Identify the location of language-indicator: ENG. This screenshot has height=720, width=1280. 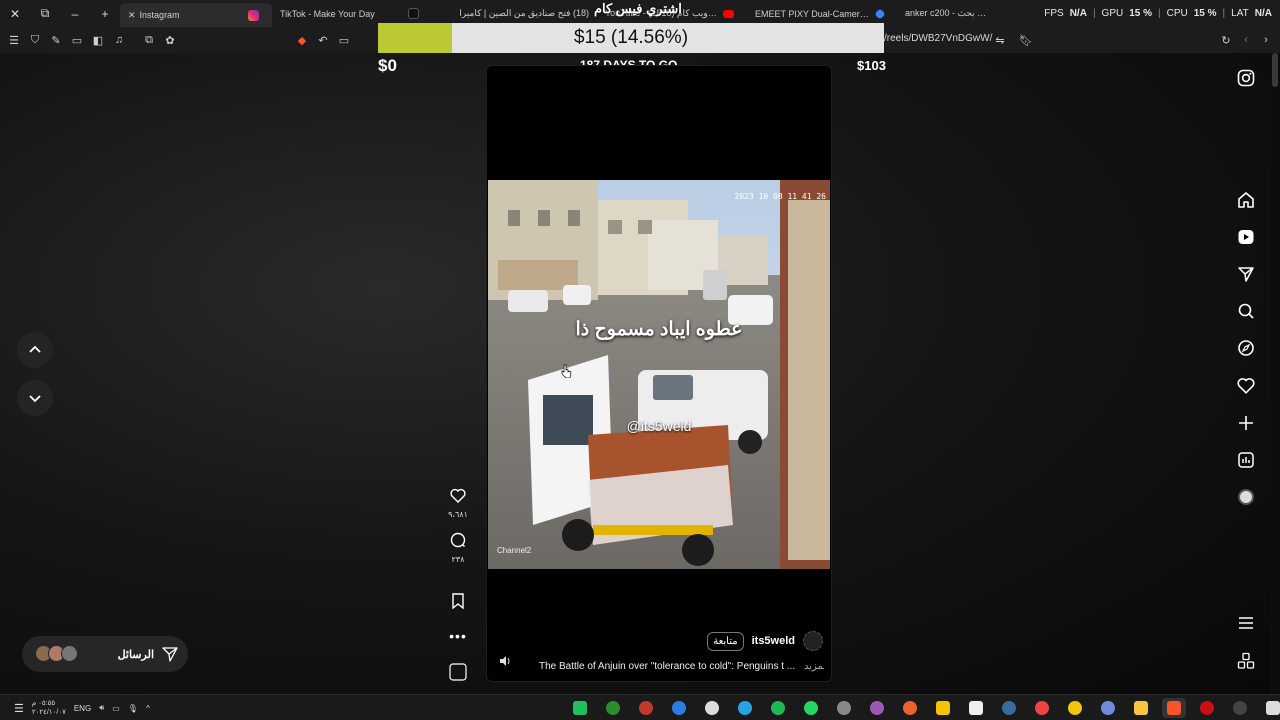
(82, 708).